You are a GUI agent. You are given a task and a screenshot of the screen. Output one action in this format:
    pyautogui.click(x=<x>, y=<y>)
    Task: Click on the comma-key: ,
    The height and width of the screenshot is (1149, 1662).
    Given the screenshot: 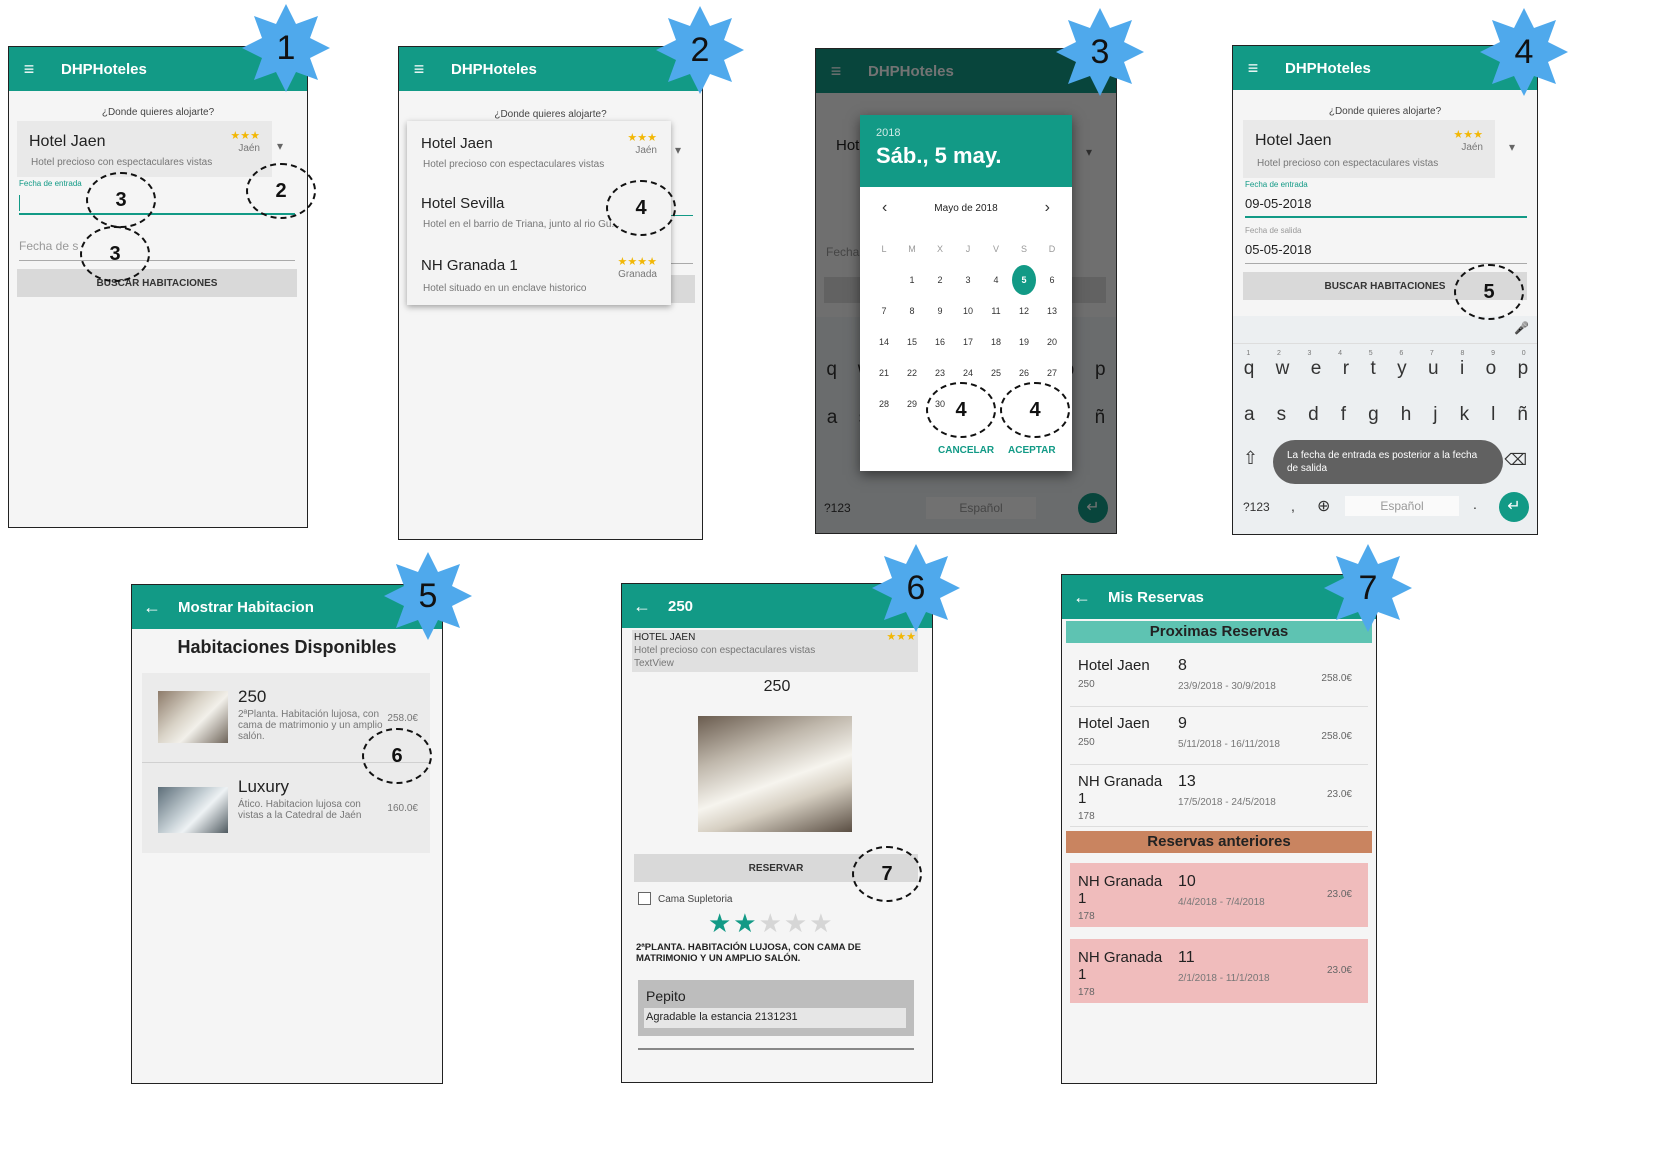 What is the action you would take?
    pyautogui.click(x=1293, y=506)
    